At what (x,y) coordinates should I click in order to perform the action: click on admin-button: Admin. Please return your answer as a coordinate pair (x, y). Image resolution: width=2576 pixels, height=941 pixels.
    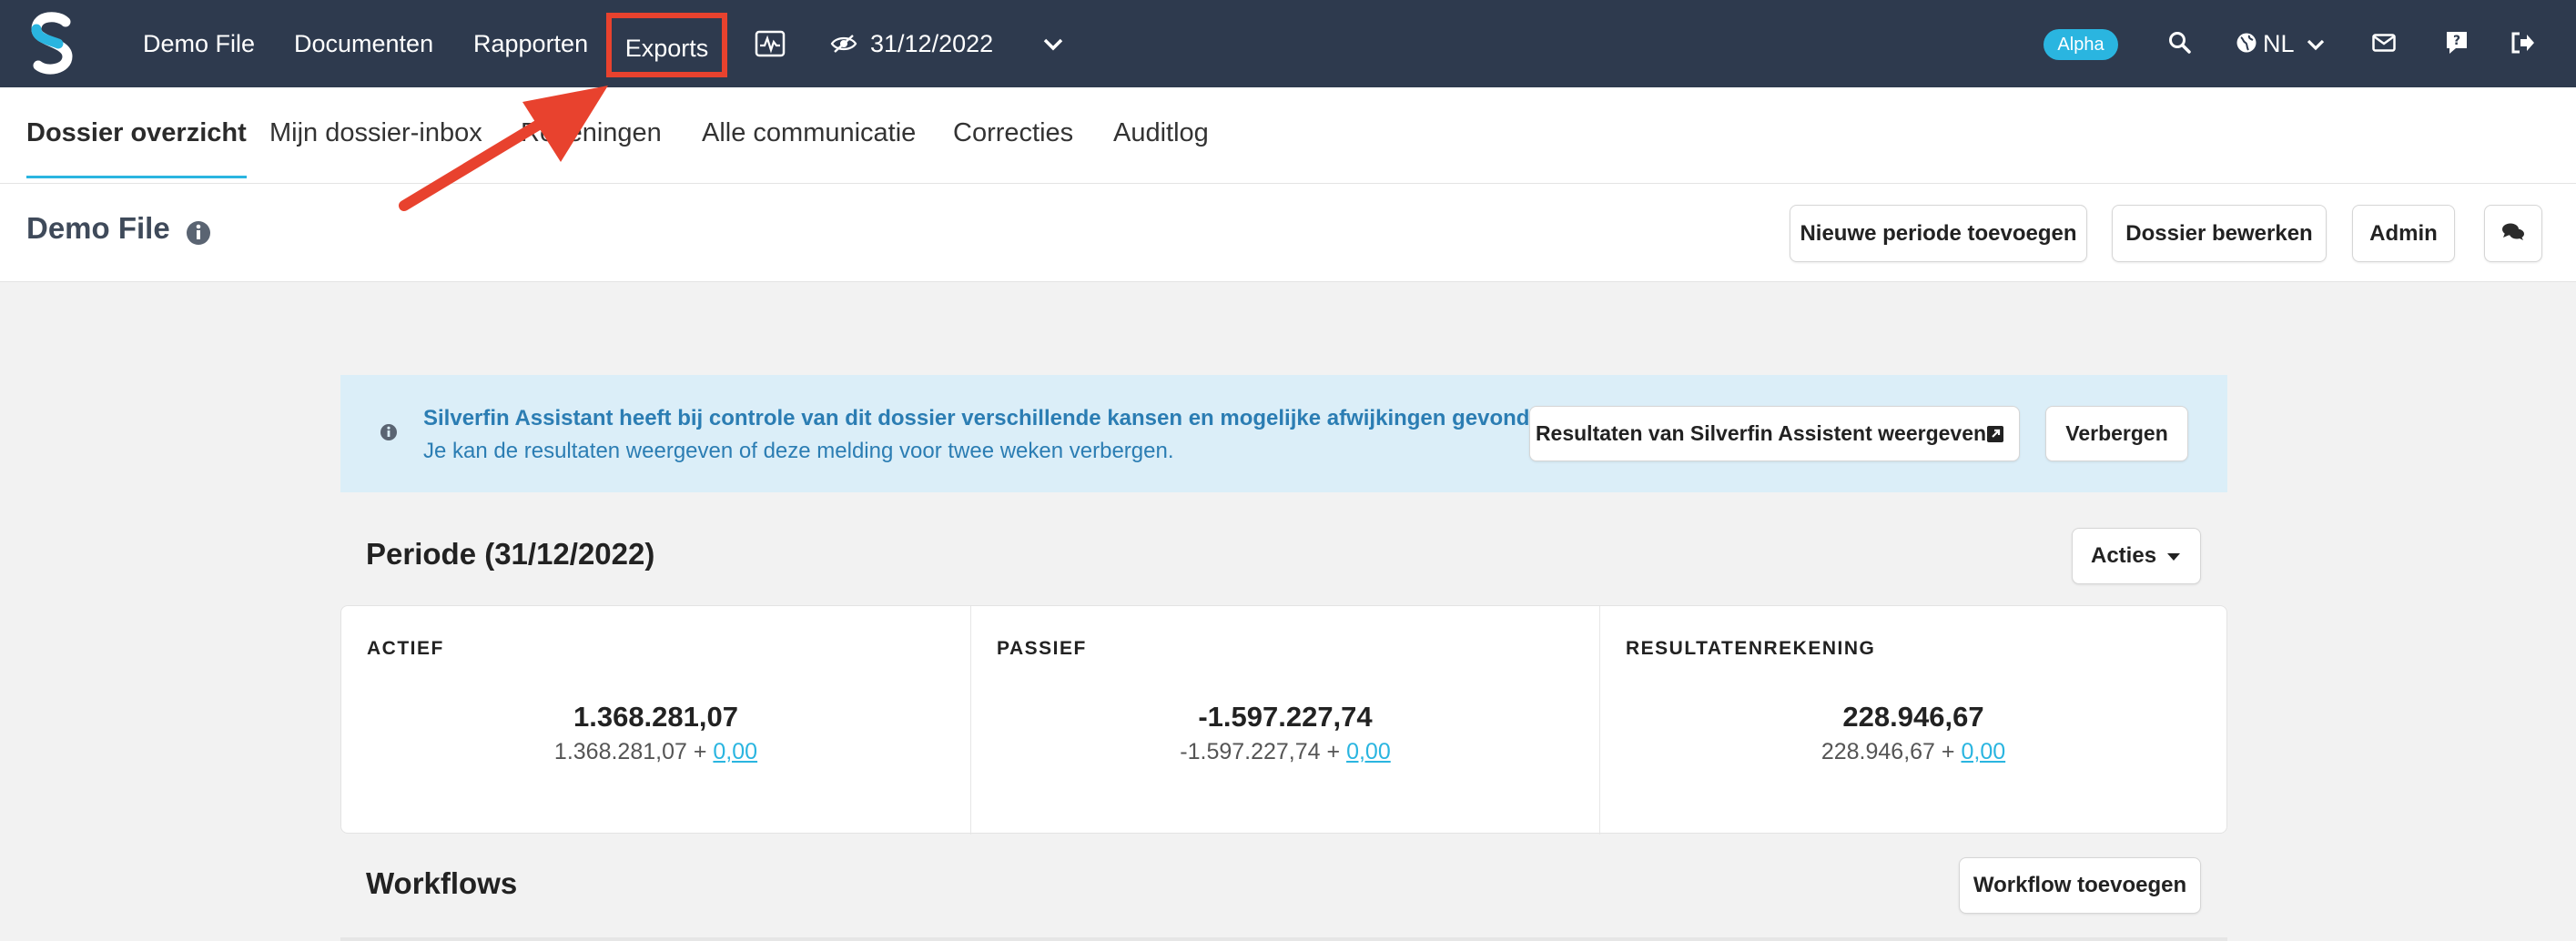
    Looking at the image, I should click on (2403, 233).